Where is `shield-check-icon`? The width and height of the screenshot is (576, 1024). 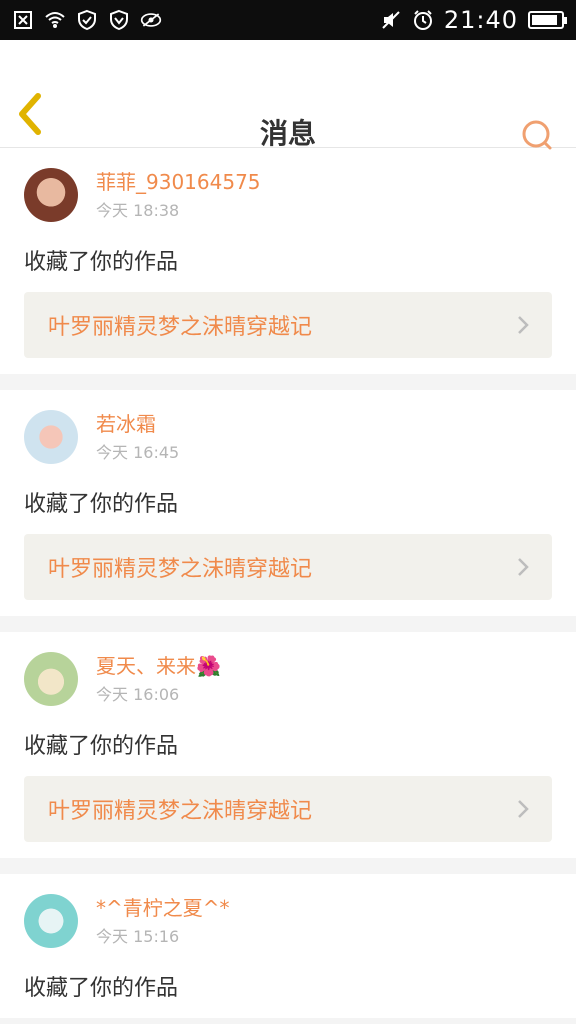
shield-check-icon is located at coordinates (87, 20).